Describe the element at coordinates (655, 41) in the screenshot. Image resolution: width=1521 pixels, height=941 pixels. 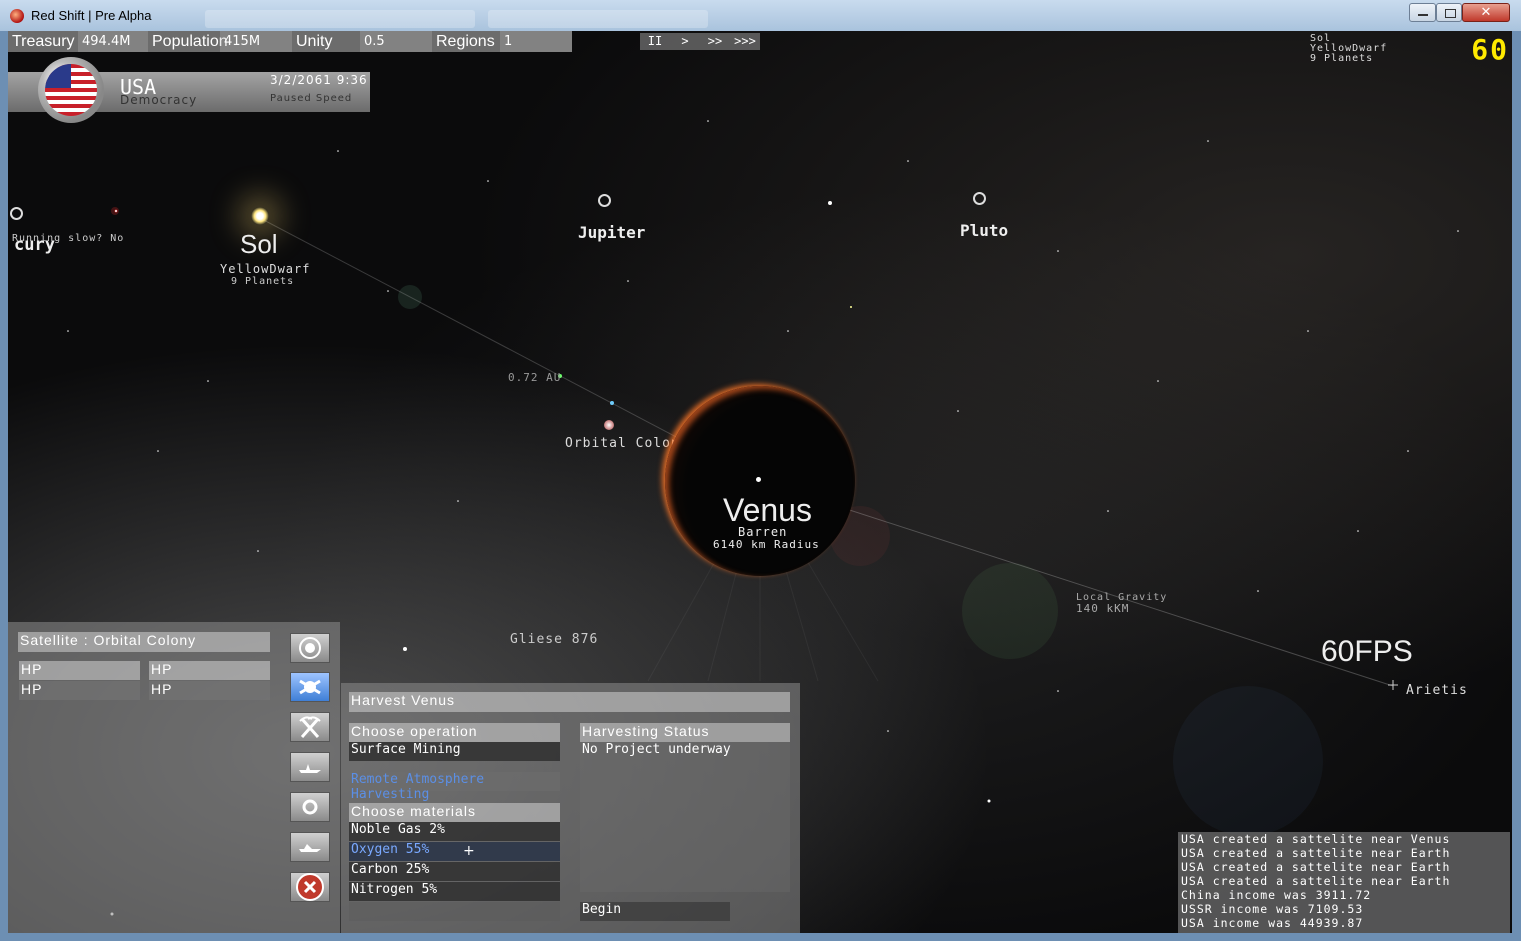
I see `pause-button: II` at that location.